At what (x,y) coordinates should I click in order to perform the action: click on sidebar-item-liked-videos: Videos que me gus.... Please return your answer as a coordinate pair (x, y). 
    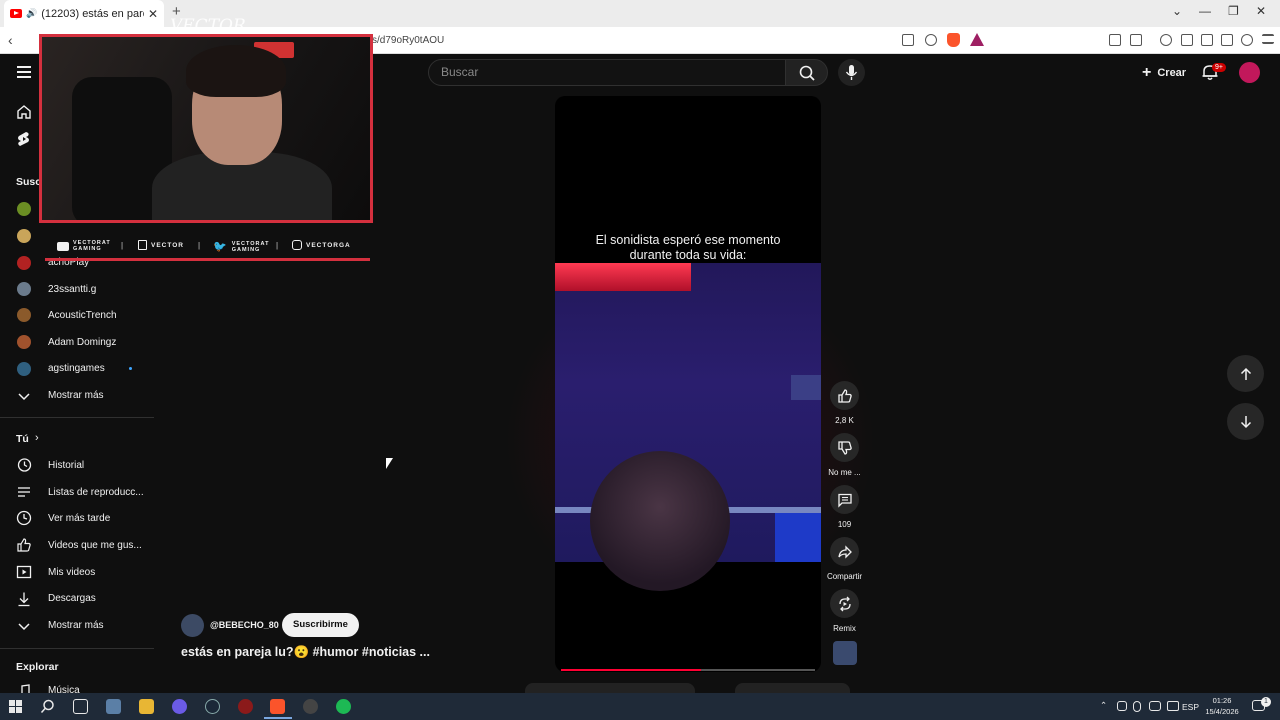
    Looking at the image, I should click on (95, 545).